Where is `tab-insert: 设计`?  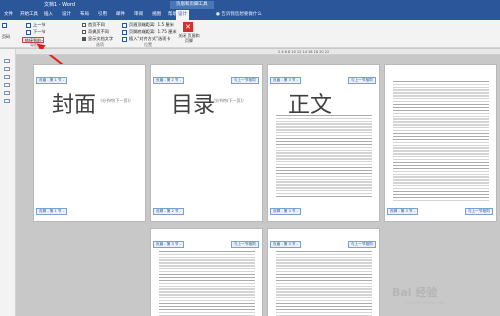 tab-insert: 设计 is located at coordinates (66, 15).